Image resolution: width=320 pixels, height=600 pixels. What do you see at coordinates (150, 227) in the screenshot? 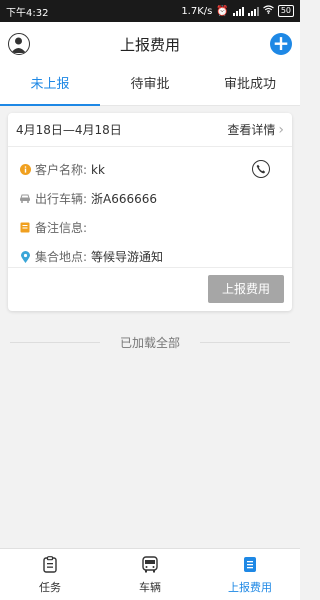
I see `remarks-row: 备注信息:` at bounding box center [150, 227].